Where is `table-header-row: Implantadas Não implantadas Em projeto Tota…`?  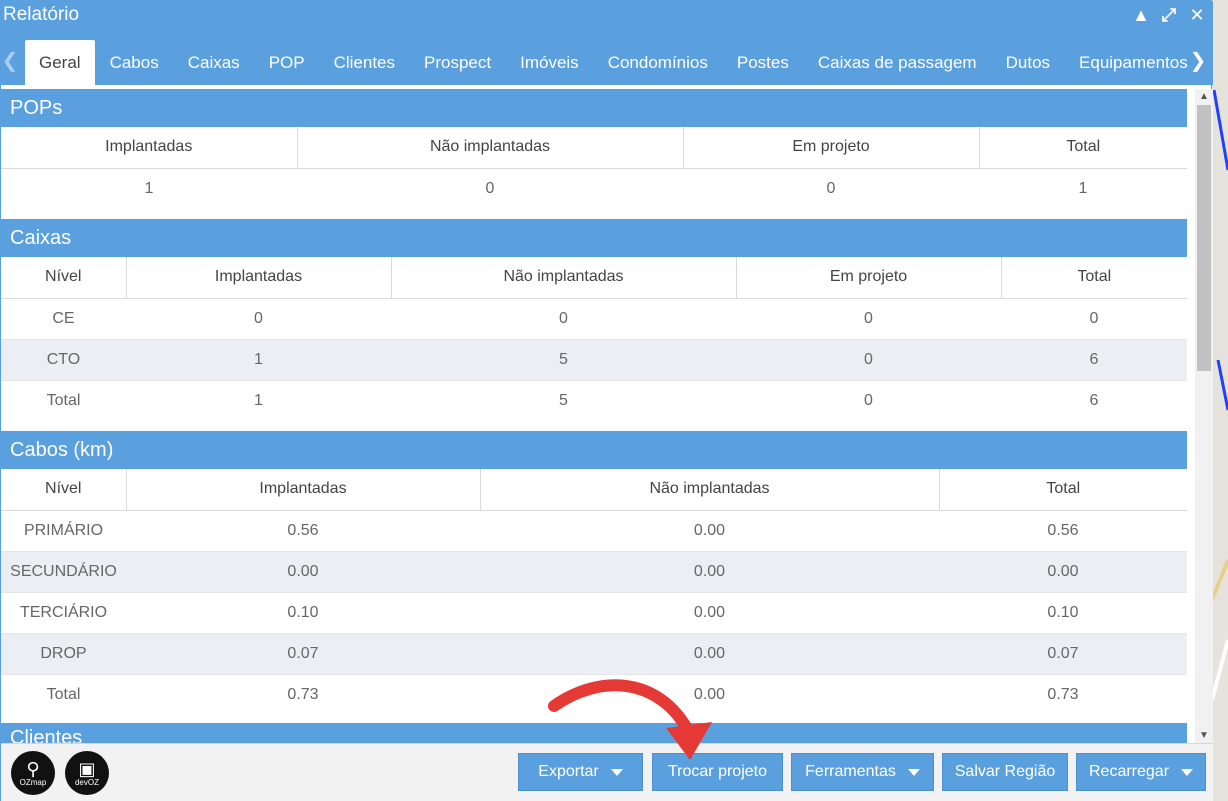 table-header-row: Implantadas Não implantadas Em projeto Tota… is located at coordinates (594, 148).